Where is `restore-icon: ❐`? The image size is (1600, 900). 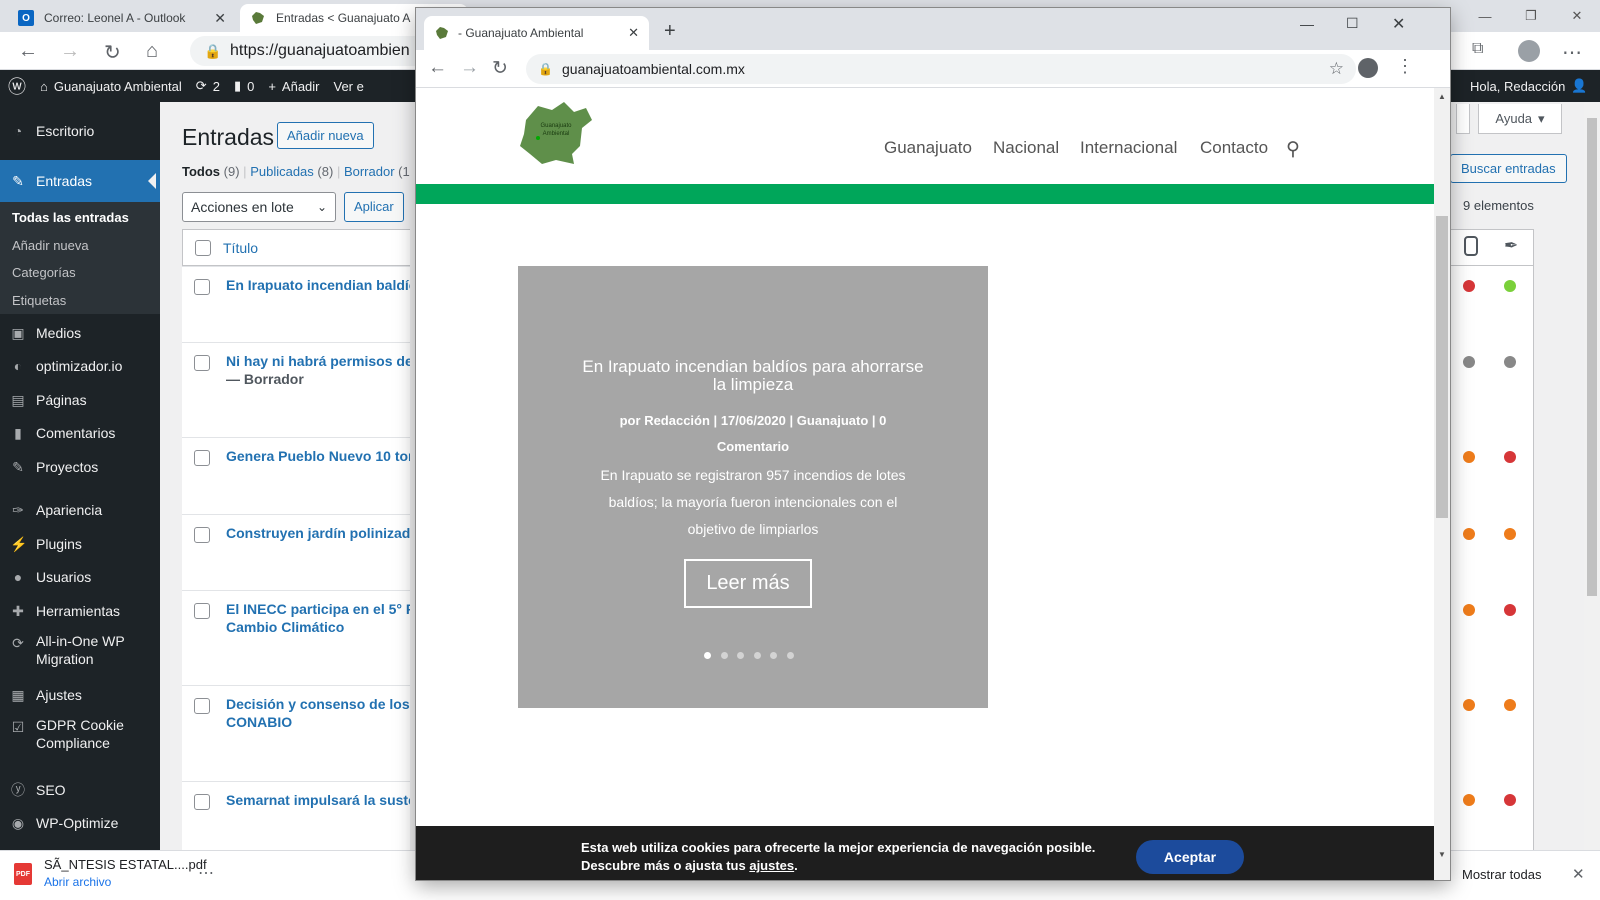 restore-icon: ❐ is located at coordinates (1531, 16).